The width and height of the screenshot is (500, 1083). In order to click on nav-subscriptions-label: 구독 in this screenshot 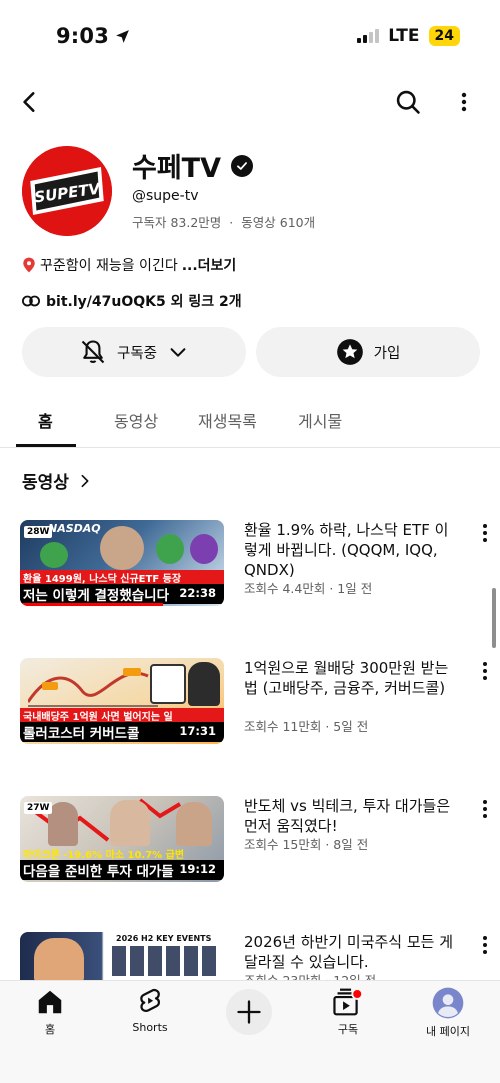, I will do `click(348, 1029)`.